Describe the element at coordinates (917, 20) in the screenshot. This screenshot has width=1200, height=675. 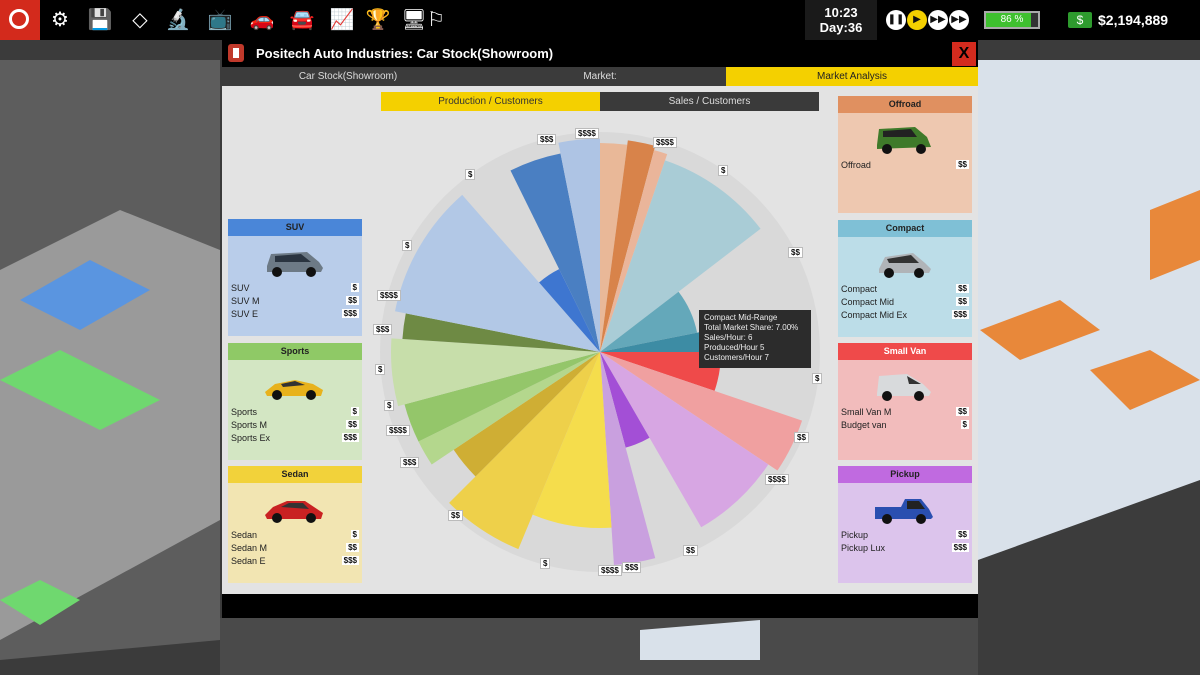
I see `play-button-icon: ▶` at that location.